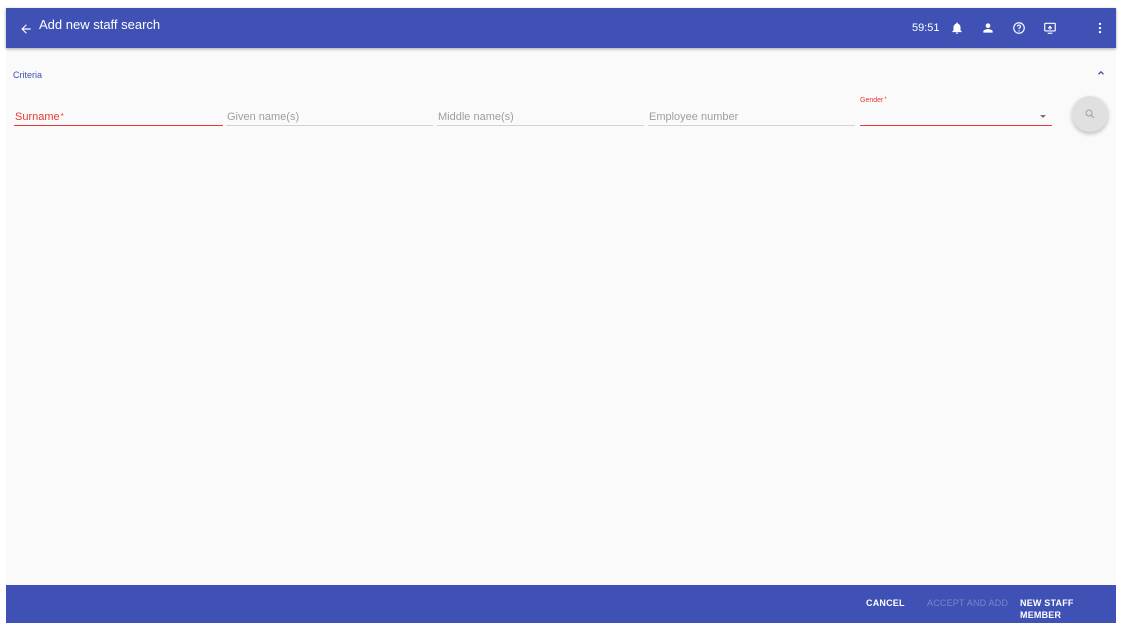  I want to click on new-staff-member-button: NEW STAFF MEMBER, so click(1068, 609).